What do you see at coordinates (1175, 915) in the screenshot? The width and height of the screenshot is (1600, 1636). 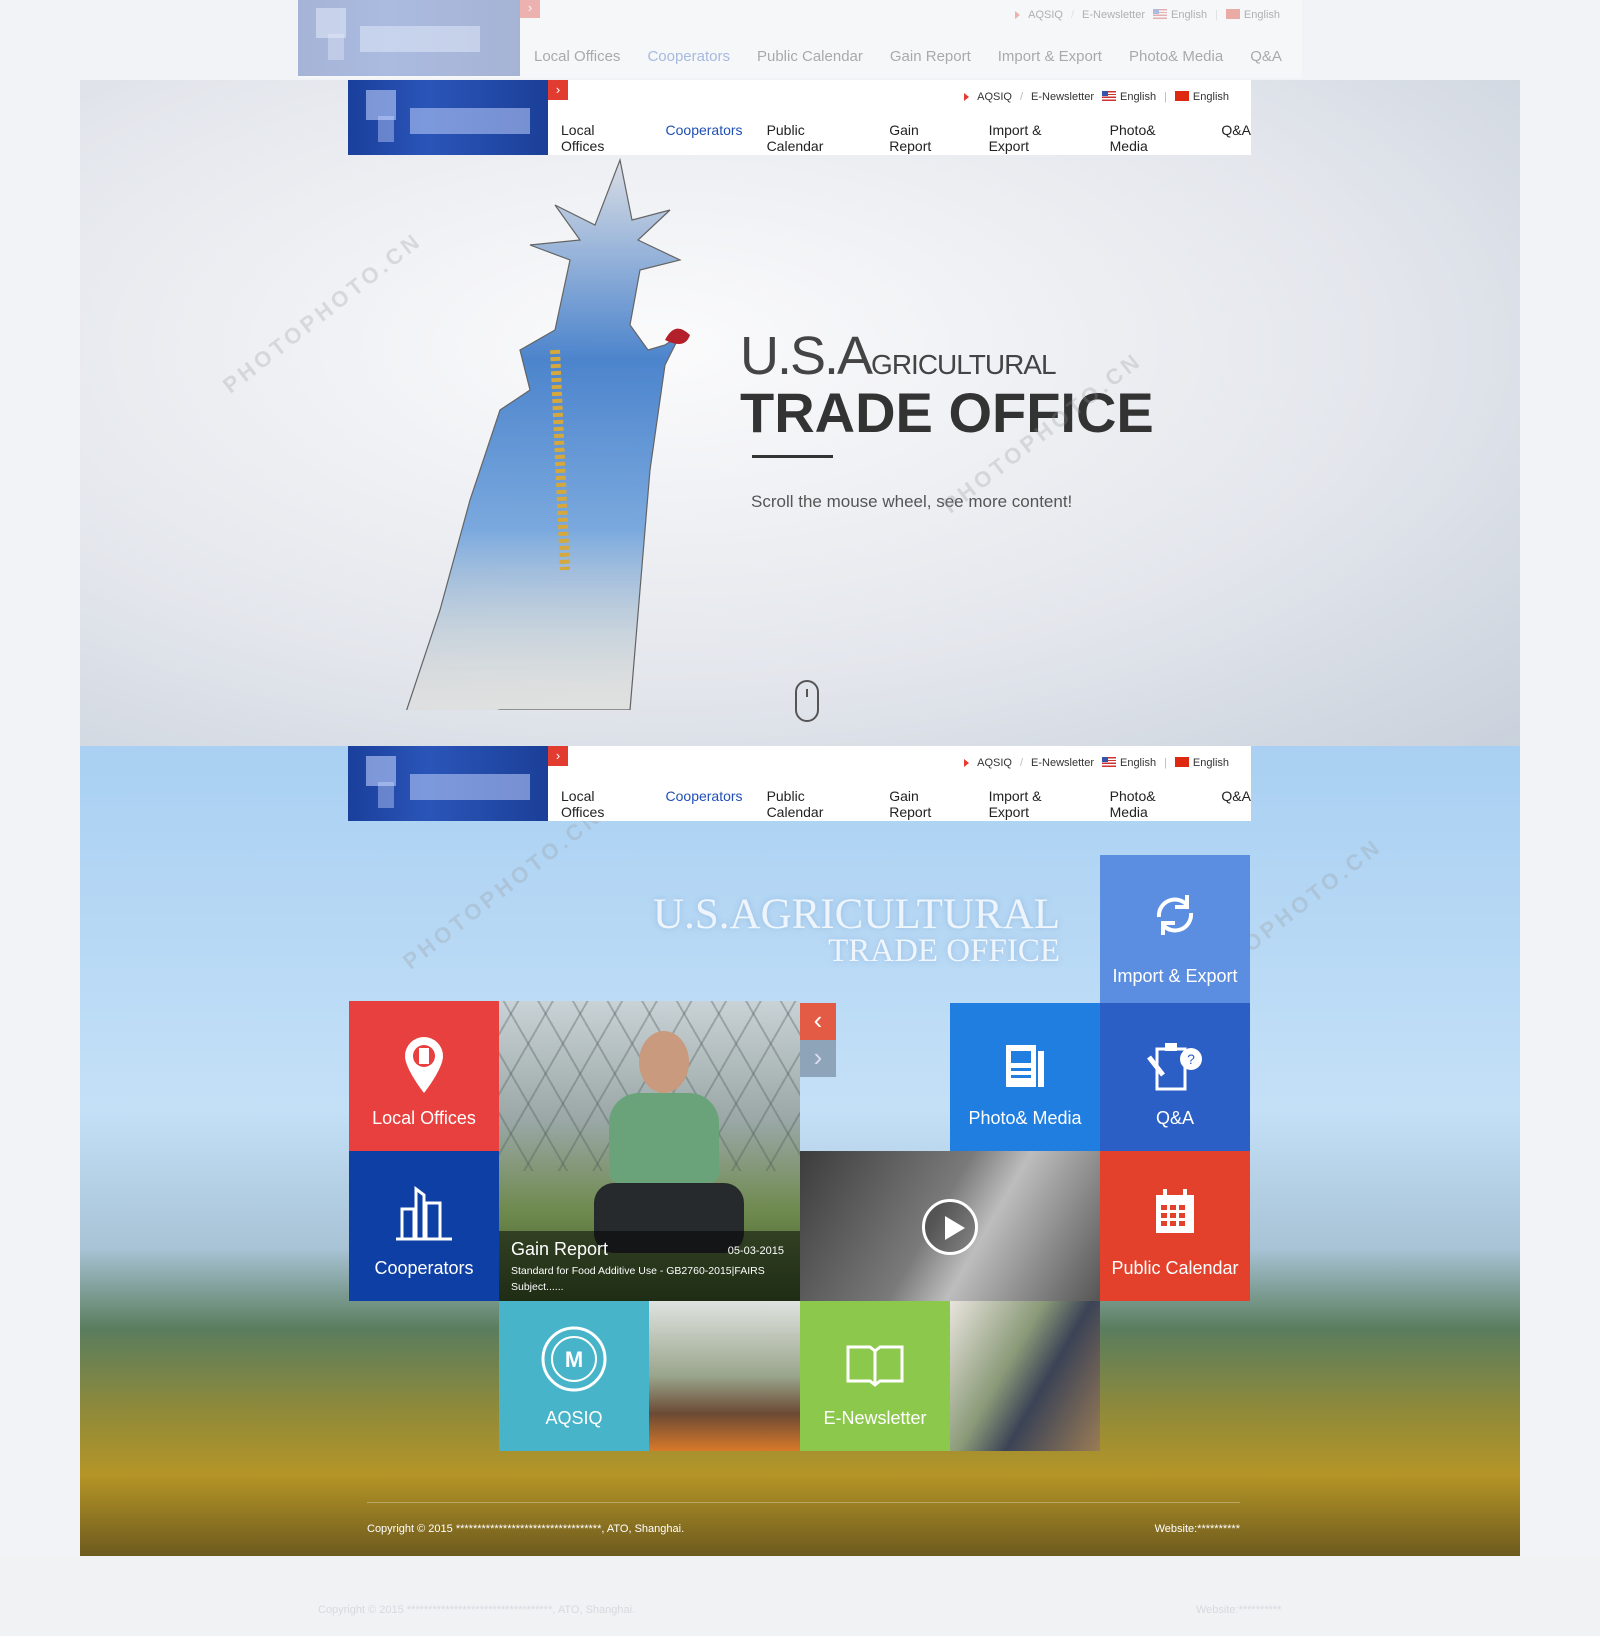 I see `refresh-arrows-icon` at bounding box center [1175, 915].